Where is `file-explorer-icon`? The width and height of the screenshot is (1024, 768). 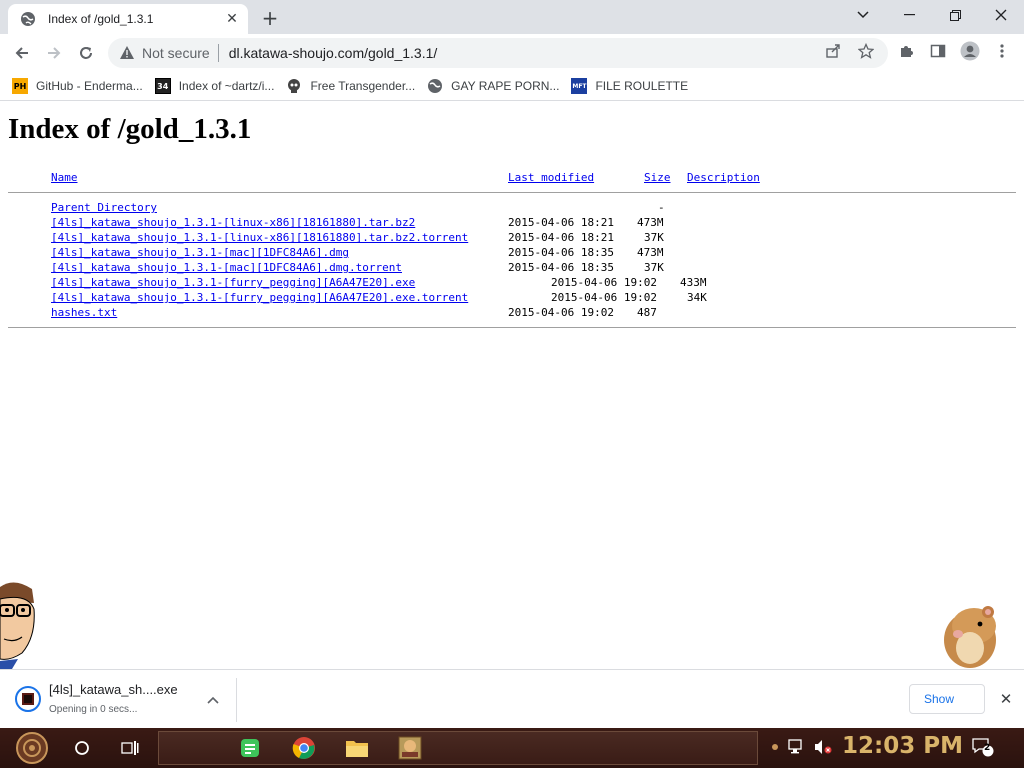
file-explorer-icon is located at coordinates (357, 748).